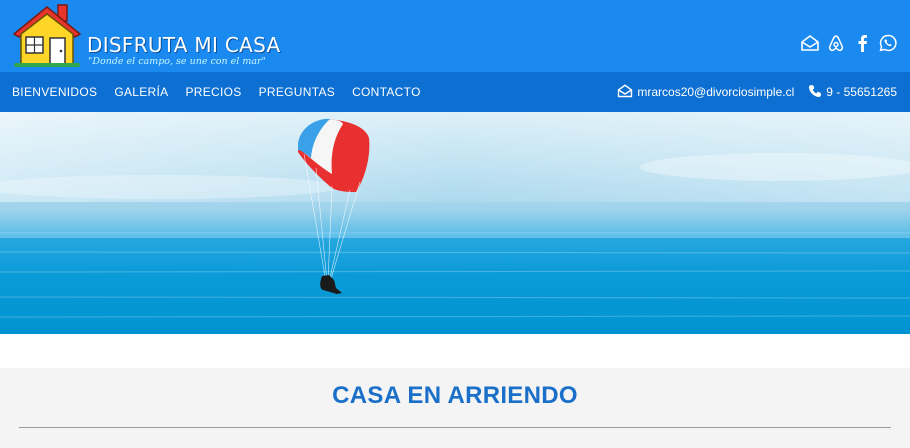 This screenshot has height=448, width=910. I want to click on phone-icon, so click(815, 92).